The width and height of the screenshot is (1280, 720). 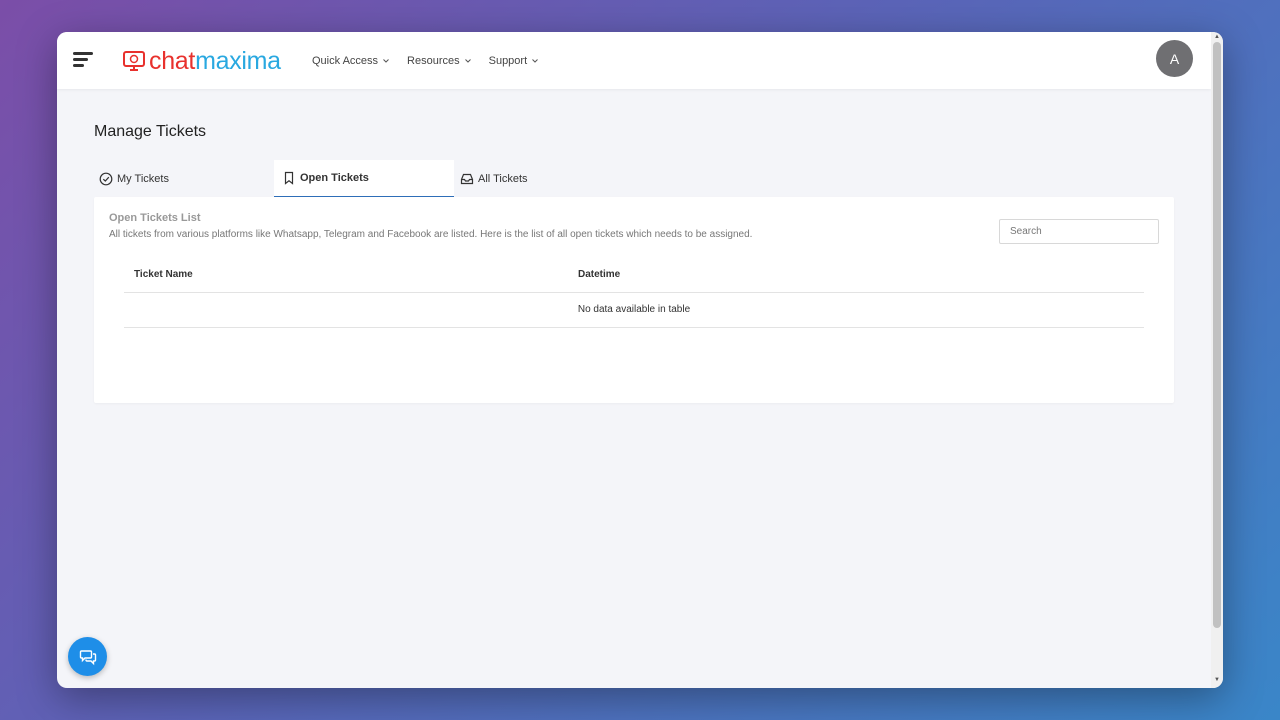 I want to click on main-nav: Quick Access Resources Support, so click(x=425, y=61).